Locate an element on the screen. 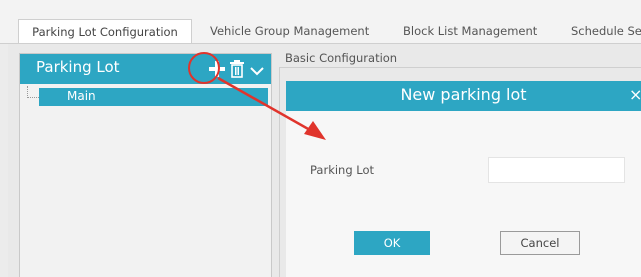 This screenshot has width=641, height=277. chevron-down-icon is located at coordinates (257, 69).